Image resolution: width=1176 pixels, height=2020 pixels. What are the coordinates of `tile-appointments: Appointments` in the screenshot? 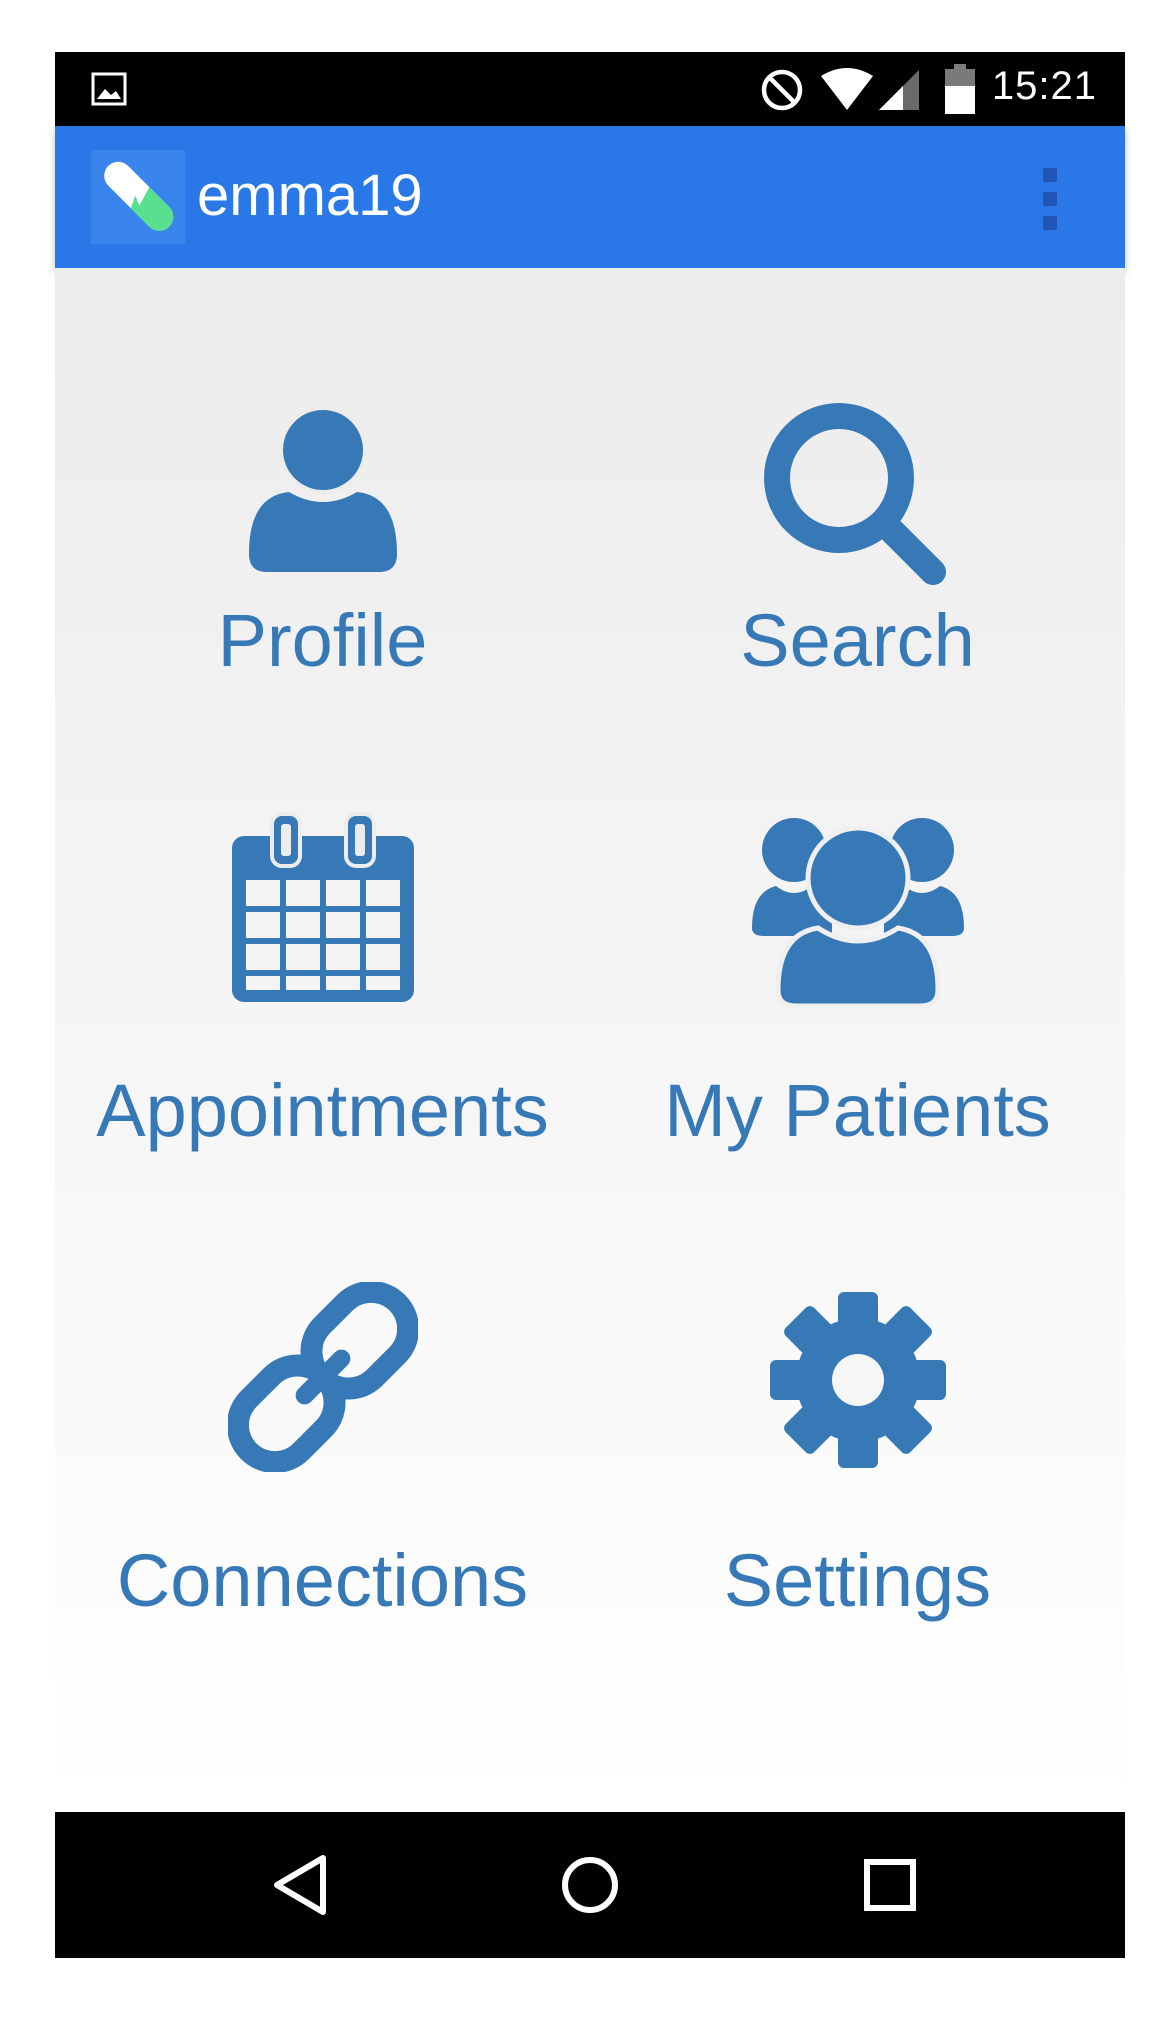 It's located at (322, 1033).